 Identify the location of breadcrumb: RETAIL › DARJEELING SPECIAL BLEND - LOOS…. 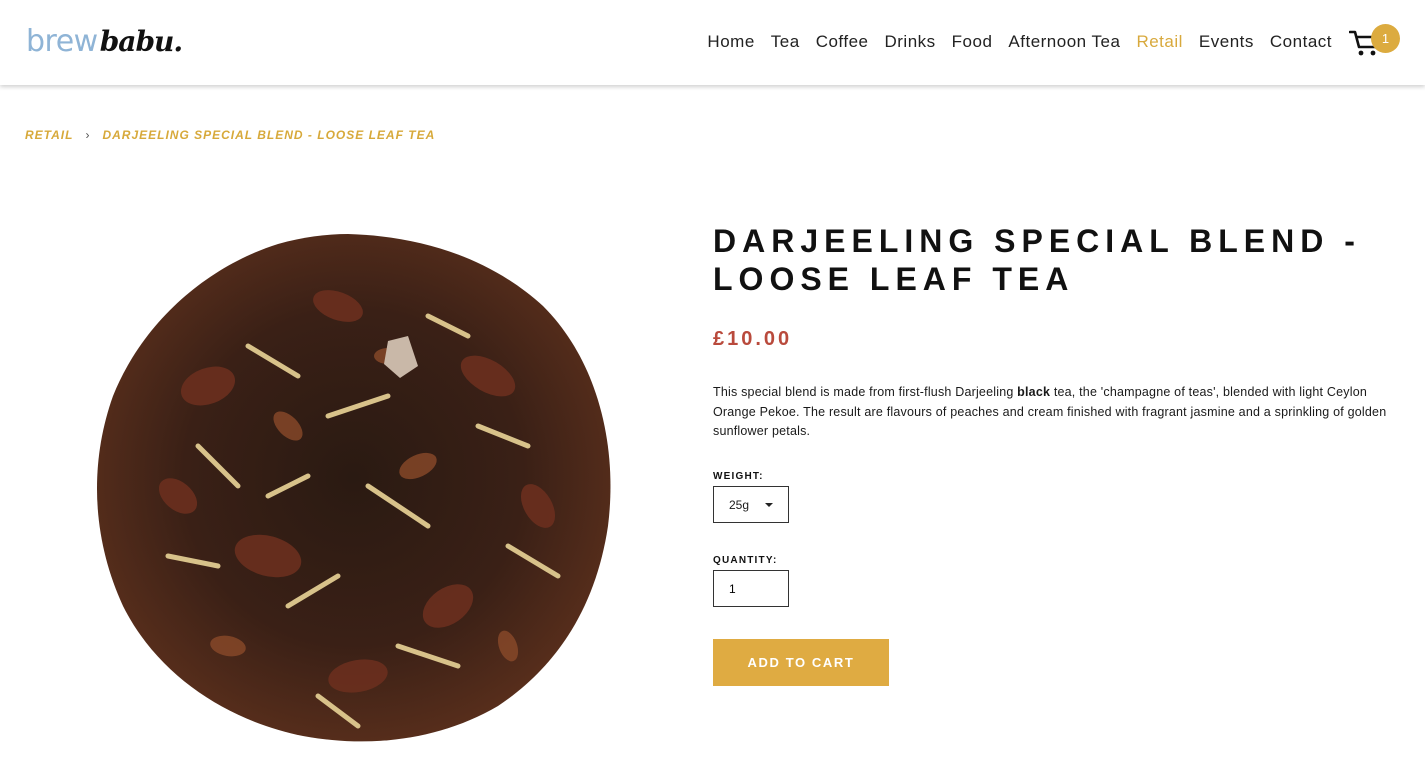
(230, 135).